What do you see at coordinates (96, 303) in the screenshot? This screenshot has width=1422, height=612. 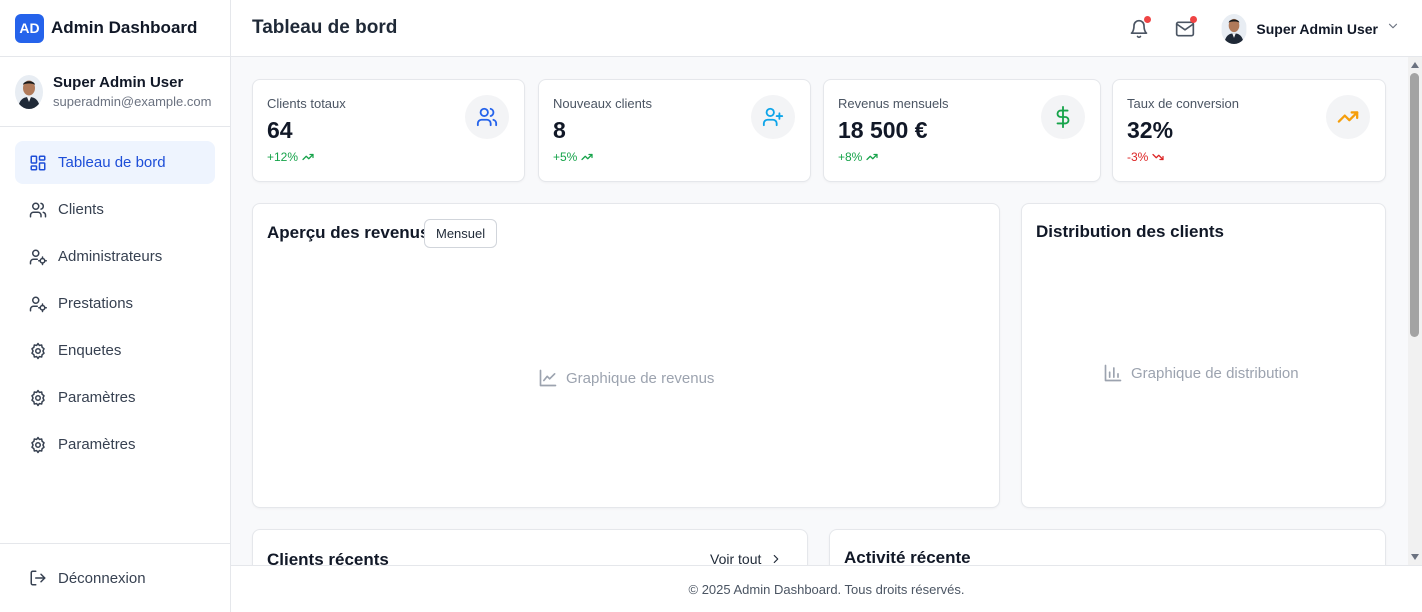 I see `sidebar-item-label: Prestations` at bounding box center [96, 303].